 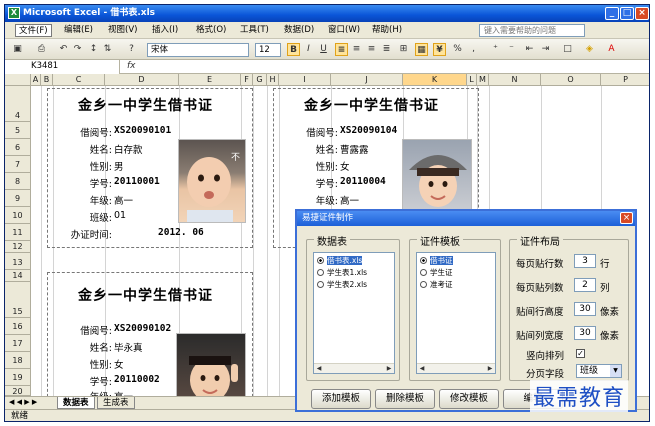 I want to click on redo-icon: ↷, so click(x=77, y=49).